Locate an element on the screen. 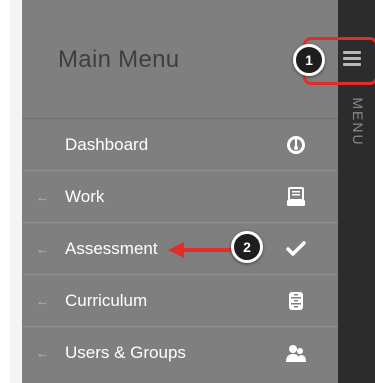  dashboard-gauge-icon is located at coordinates (296, 145).